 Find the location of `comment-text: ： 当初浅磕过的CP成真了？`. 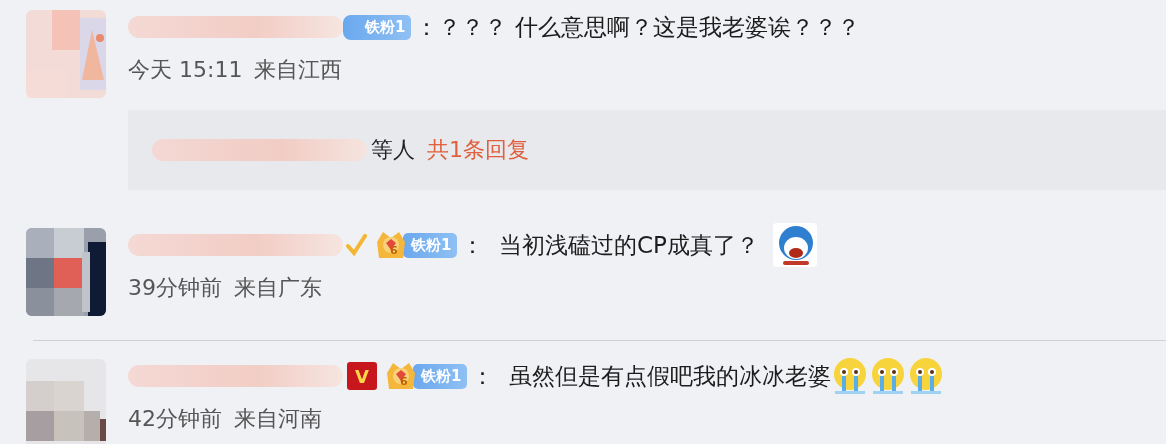

comment-text: ： 当初浅磕过的CP成真了？ is located at coordinates (610, 245).